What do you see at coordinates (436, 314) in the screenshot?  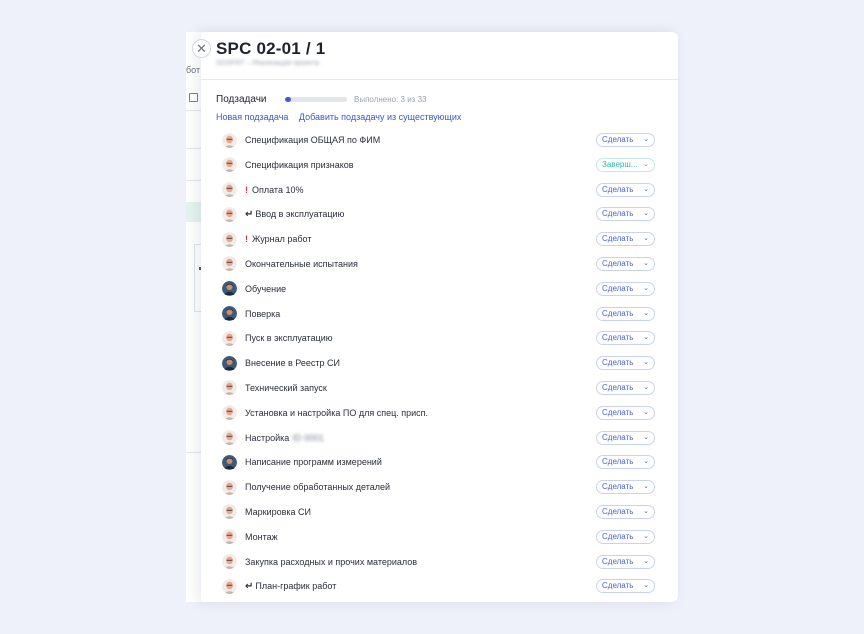 I see `subtask-row: Поверка Сделать ⌄` at bounding box center [436, 314].